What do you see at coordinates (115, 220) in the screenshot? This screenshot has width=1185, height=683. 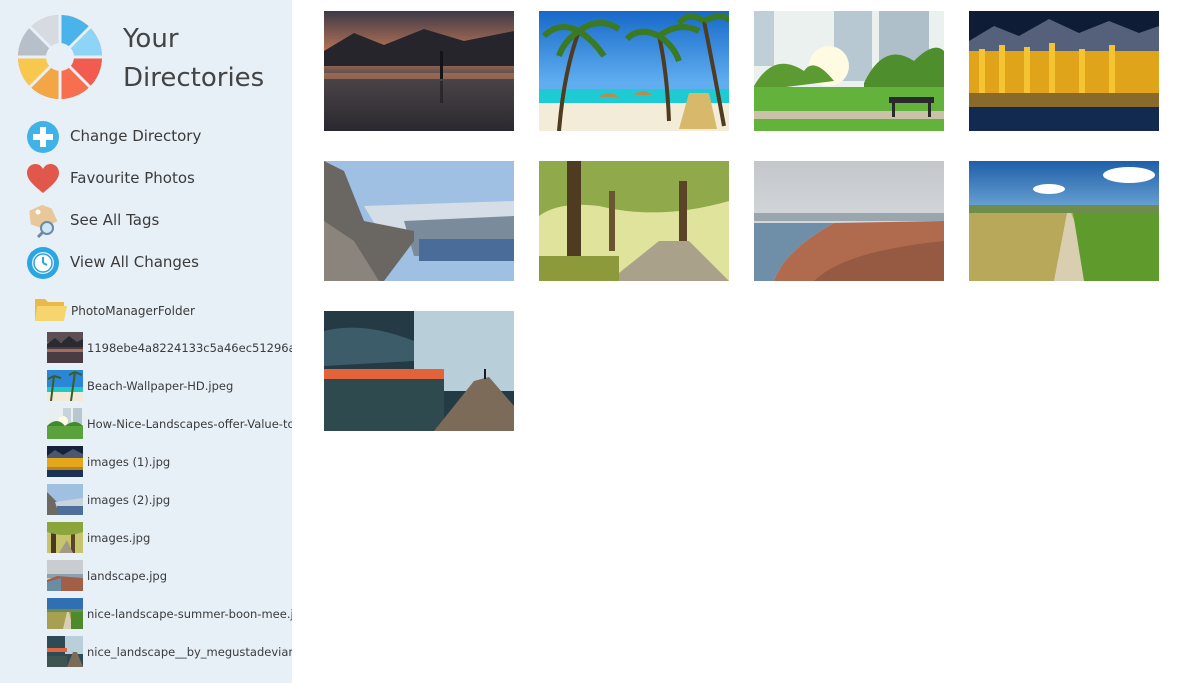 I see `see-all-tags-label: See All Tags` at bounding box center [115, 220].